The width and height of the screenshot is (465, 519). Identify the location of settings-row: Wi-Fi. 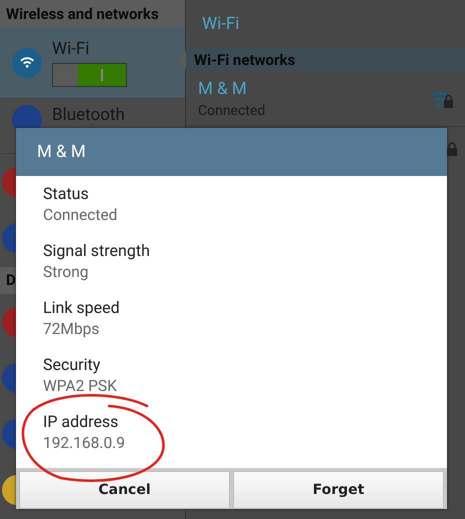
(92, 63).